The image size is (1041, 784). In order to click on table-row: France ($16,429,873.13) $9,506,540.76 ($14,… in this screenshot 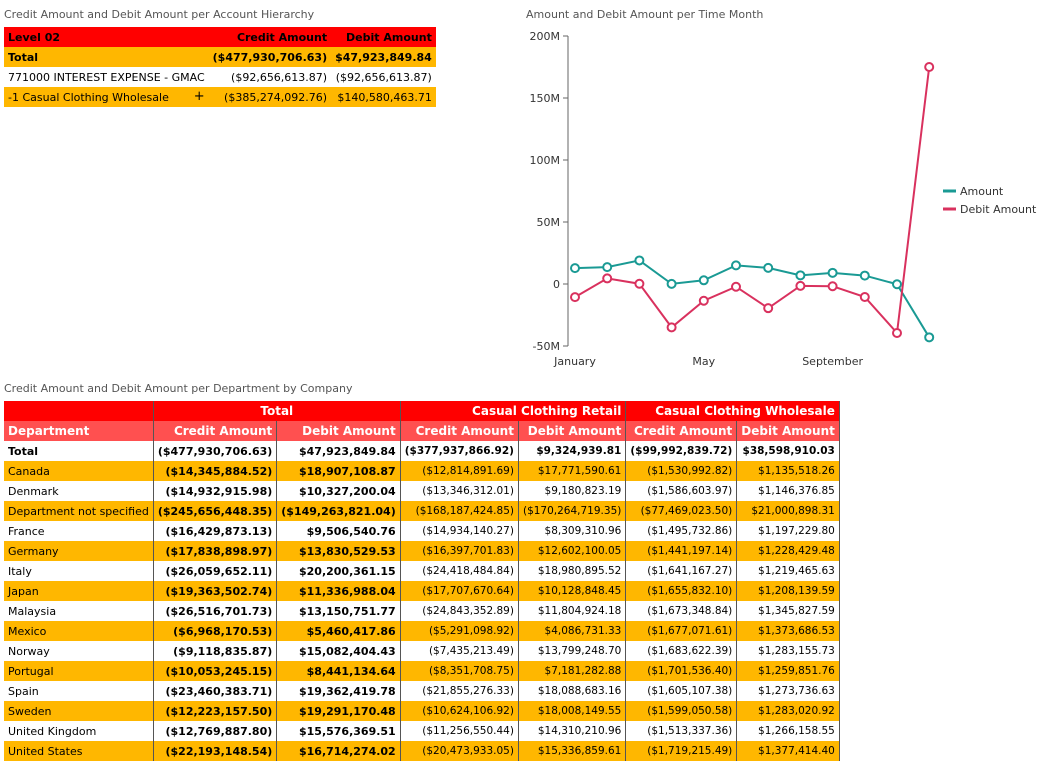, I will do `click(422, 531)`.